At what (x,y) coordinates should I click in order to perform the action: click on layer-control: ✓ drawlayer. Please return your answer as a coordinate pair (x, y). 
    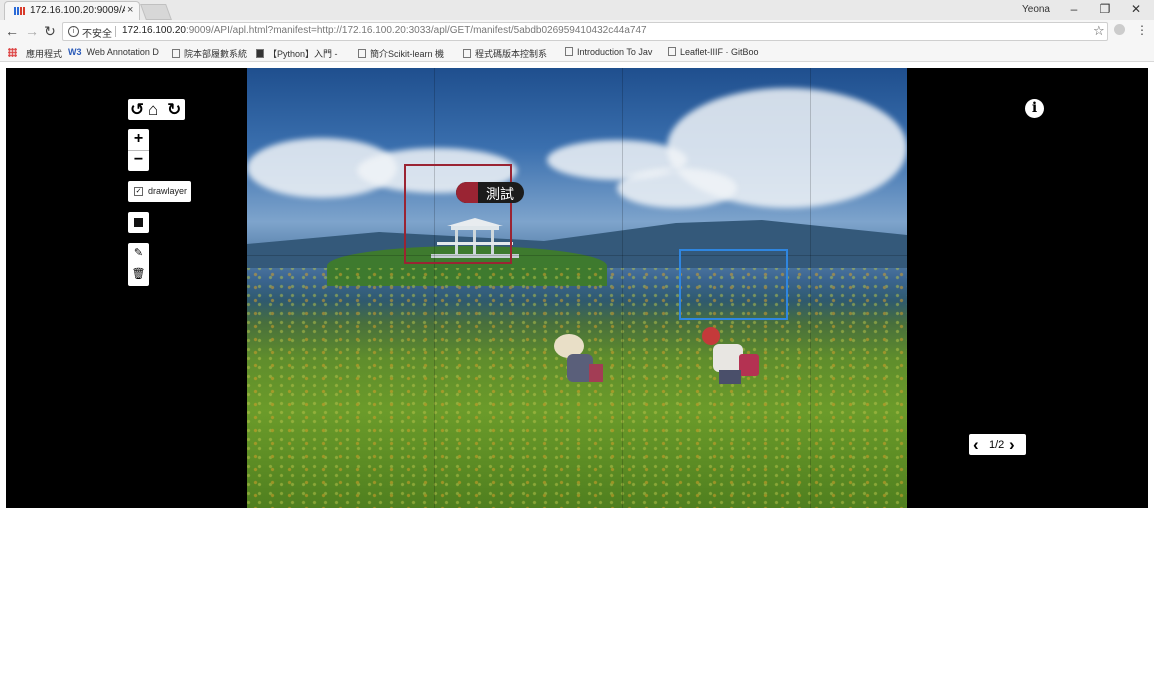
    Looking at the image, I should click on (159, 191).